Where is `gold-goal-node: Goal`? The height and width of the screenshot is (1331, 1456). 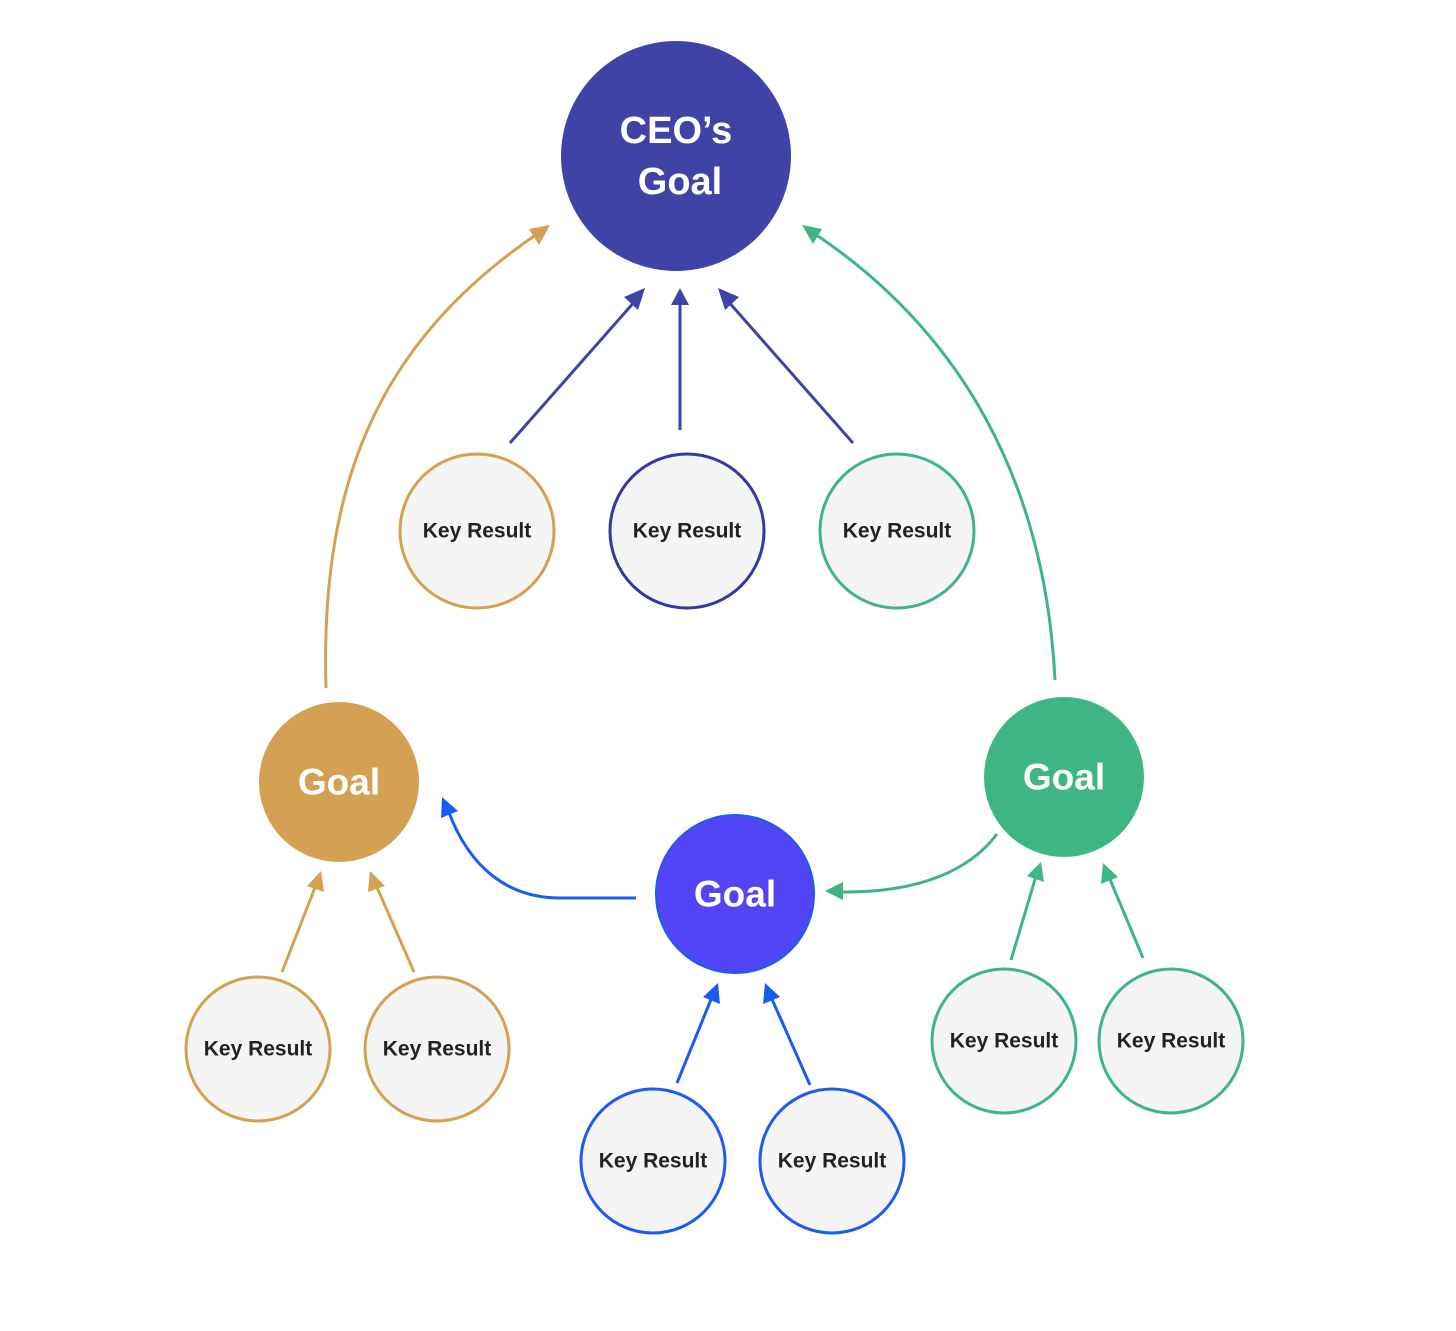 gold-goal-node: Goal is located at coordinates (339, 782).